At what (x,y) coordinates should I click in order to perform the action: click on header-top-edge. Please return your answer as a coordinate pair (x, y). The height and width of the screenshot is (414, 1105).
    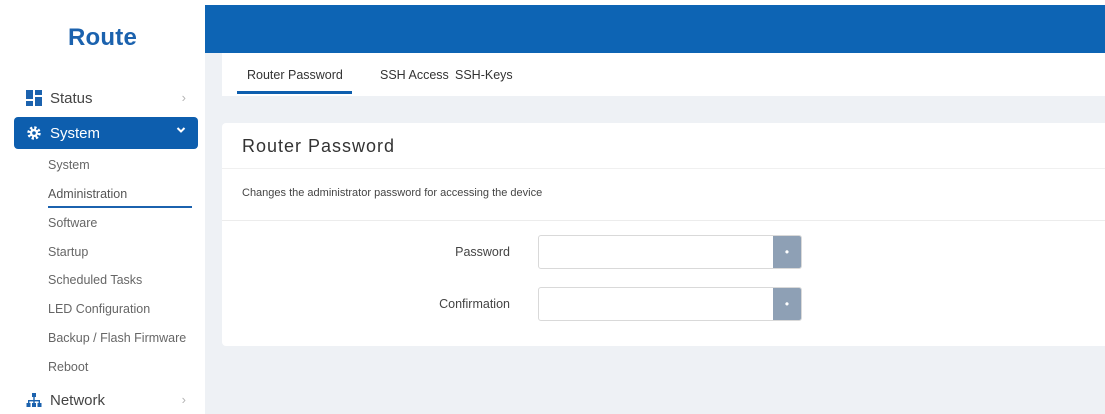
    Looking at the image, I should click on (655, 2).